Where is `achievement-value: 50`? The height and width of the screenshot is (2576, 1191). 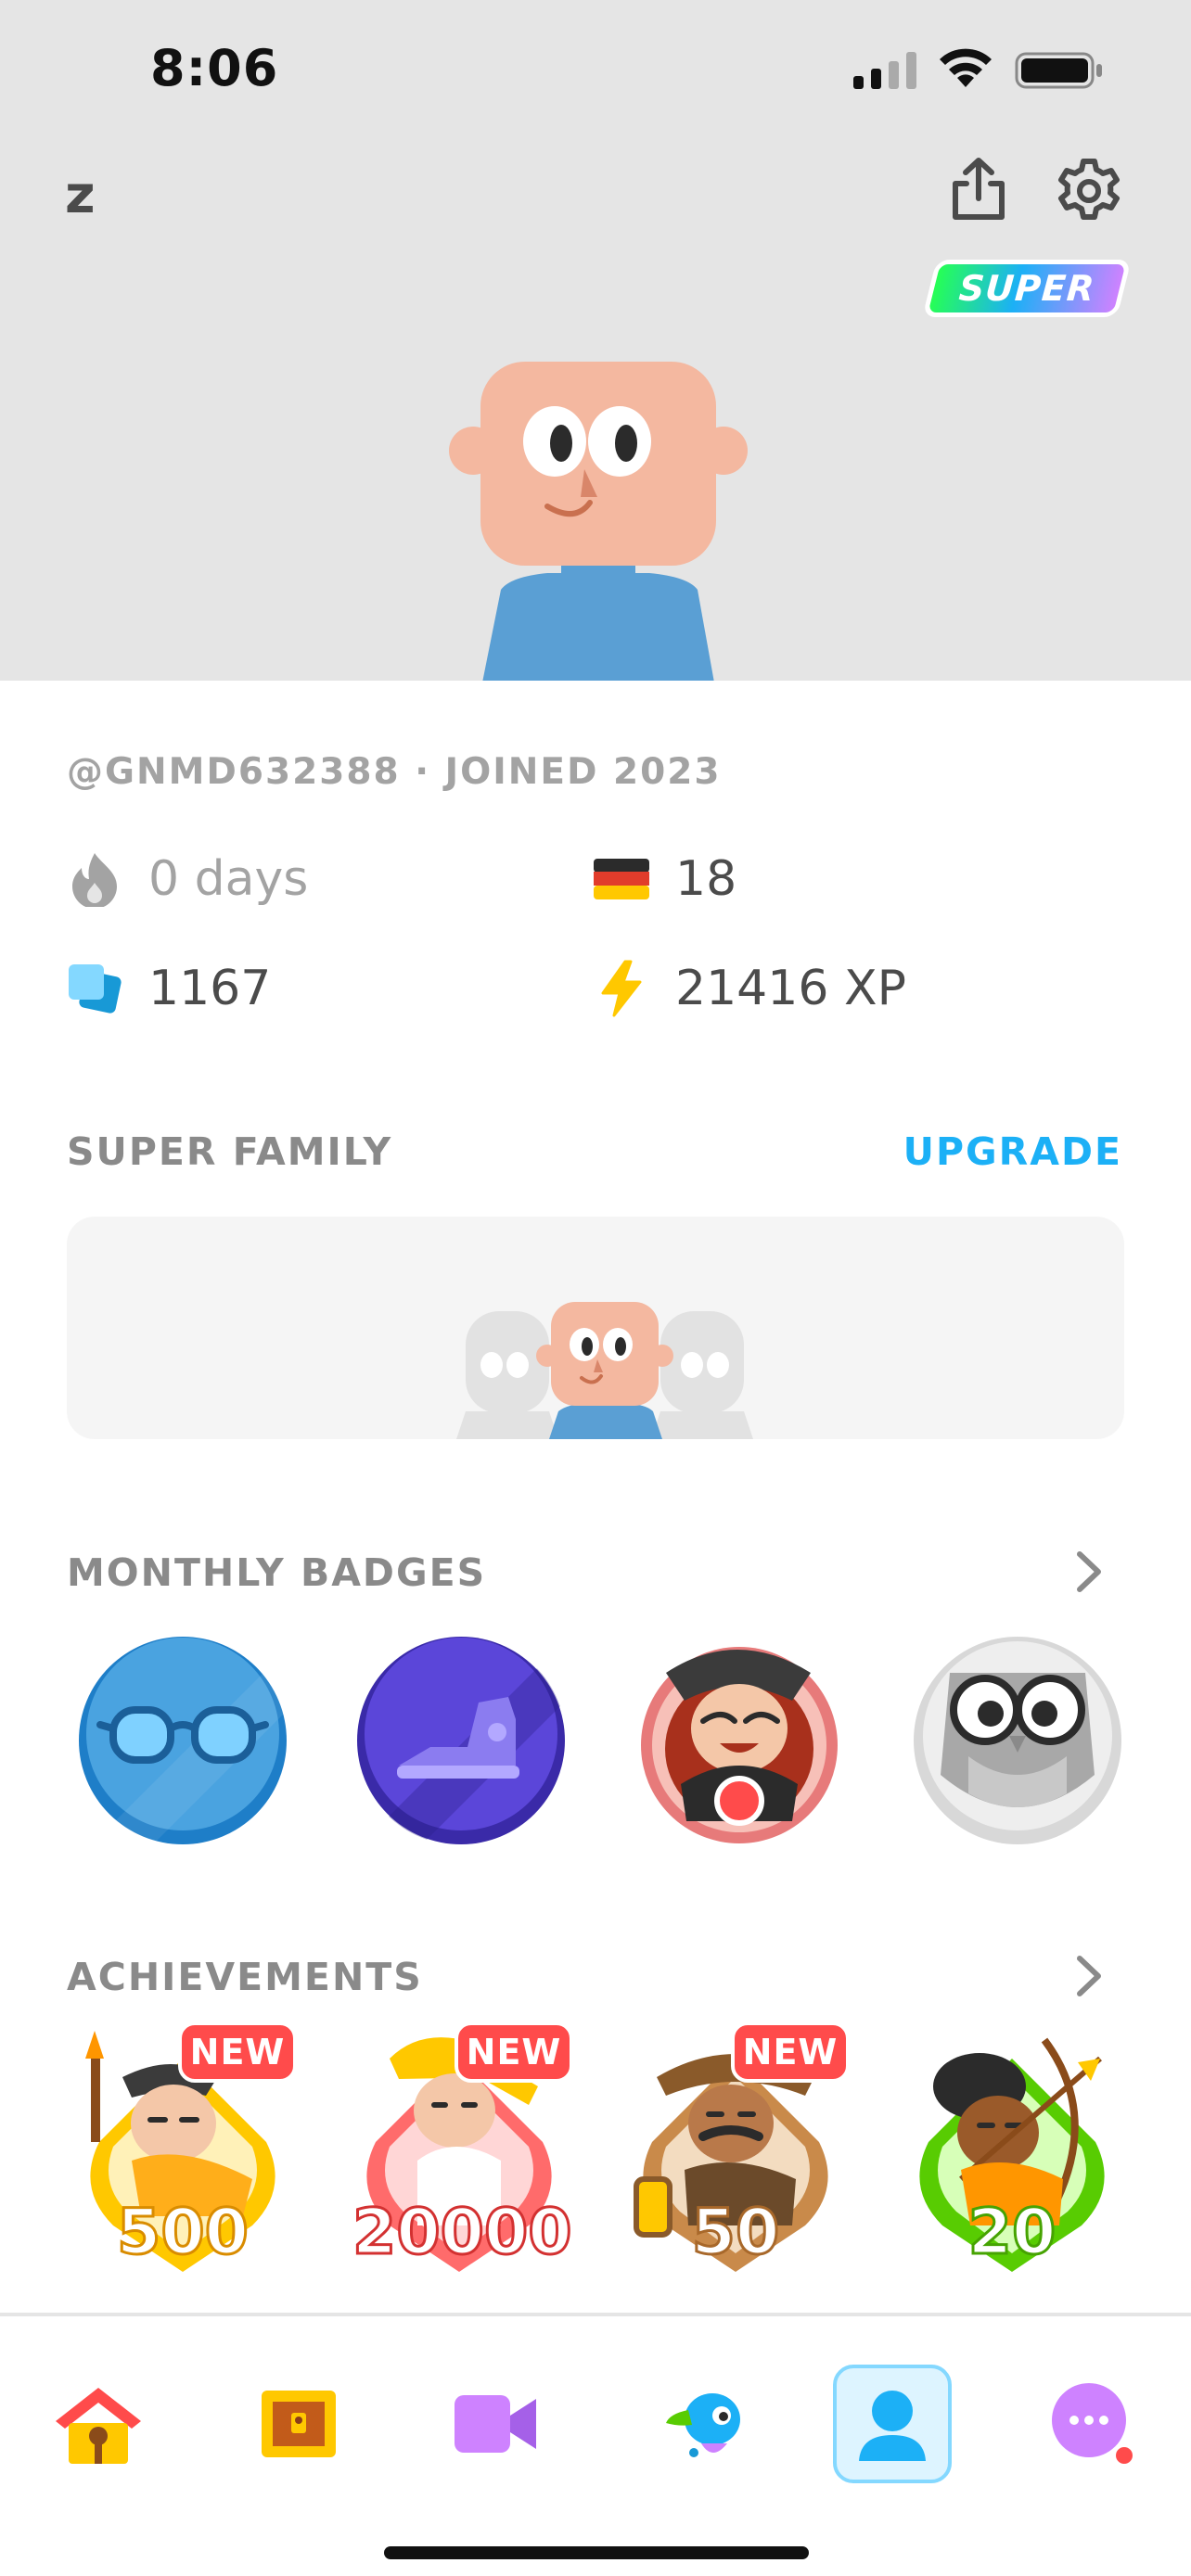
achievement-value: 50 is located at coordinates (735, 2233).